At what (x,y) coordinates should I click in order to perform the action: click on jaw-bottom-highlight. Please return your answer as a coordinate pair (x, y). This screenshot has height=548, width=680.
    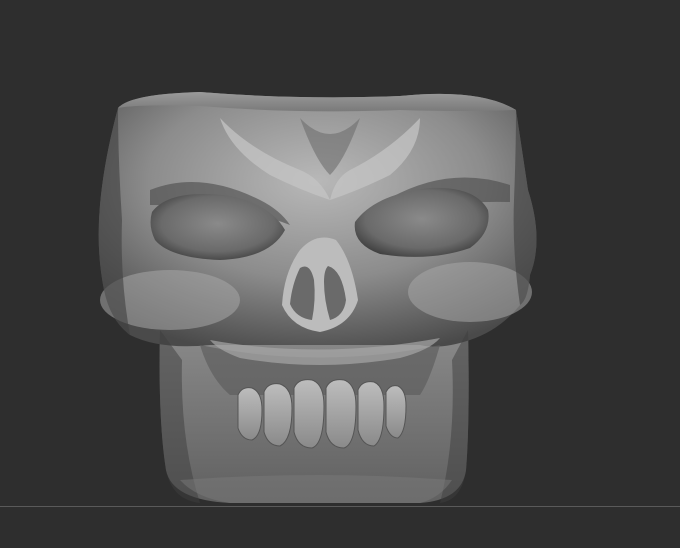
    Looking at the image, I should click on (316, 489).